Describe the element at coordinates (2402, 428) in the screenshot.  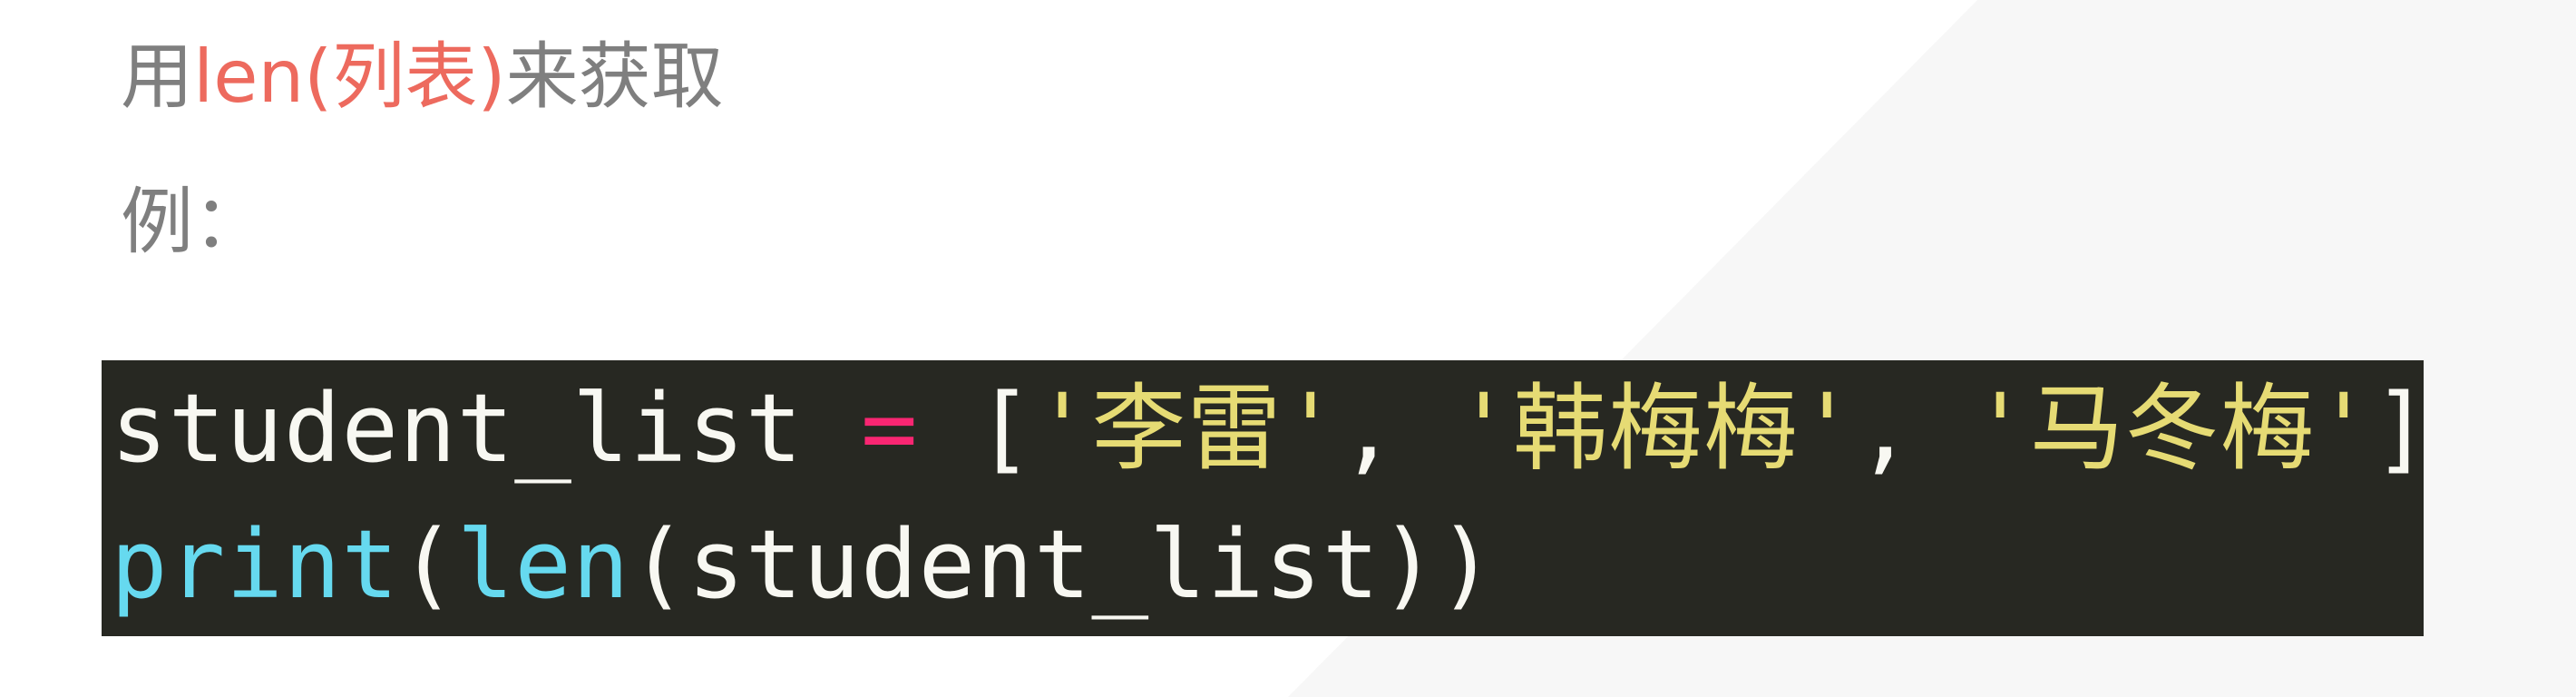
I see `code-bracket-close: ]` at that location.